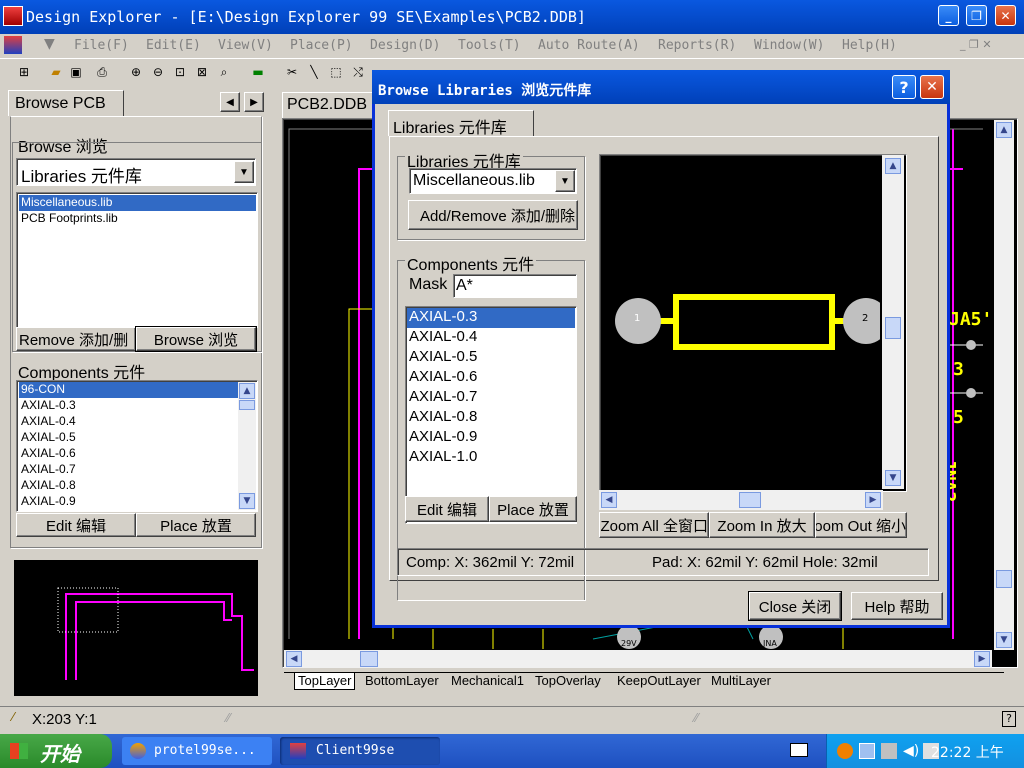 This screenshot has height=768, width=1024. Describe the element at coordinates (697, 45) in the screenshot. I see `menu-reports: Reports(R)` at that location.